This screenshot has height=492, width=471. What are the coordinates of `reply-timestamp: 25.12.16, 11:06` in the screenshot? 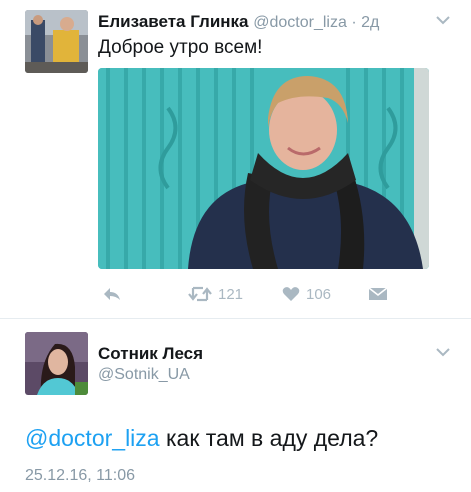 It's located at (80, 475).